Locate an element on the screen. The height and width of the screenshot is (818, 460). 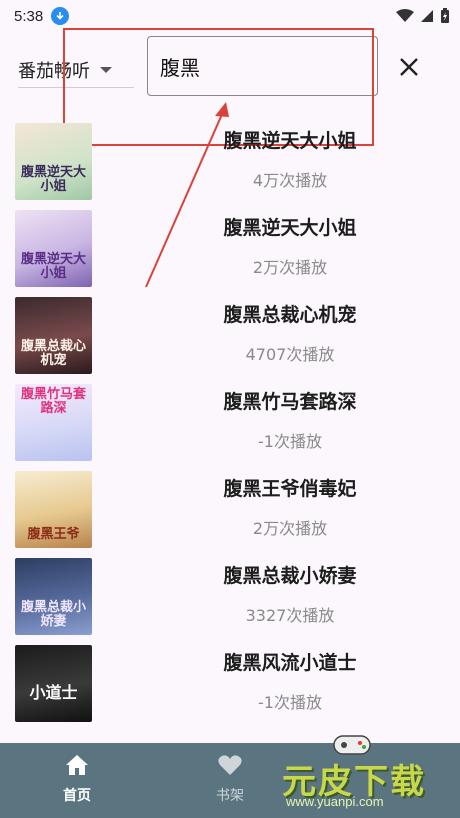
status-time: 5:38 is located at coordinates (29, 16).